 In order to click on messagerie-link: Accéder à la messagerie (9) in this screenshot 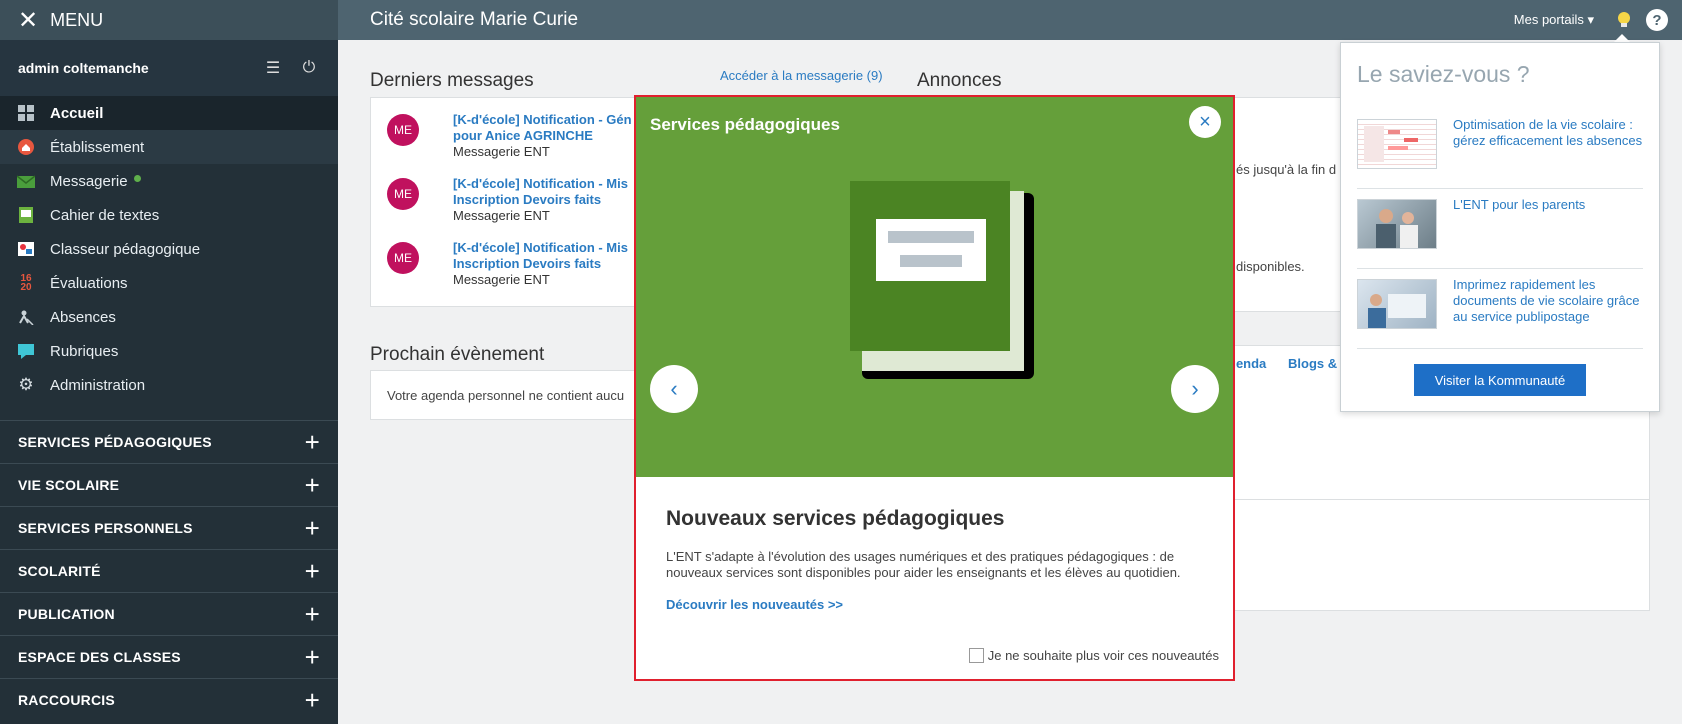, I will do `click(801, 75)`.